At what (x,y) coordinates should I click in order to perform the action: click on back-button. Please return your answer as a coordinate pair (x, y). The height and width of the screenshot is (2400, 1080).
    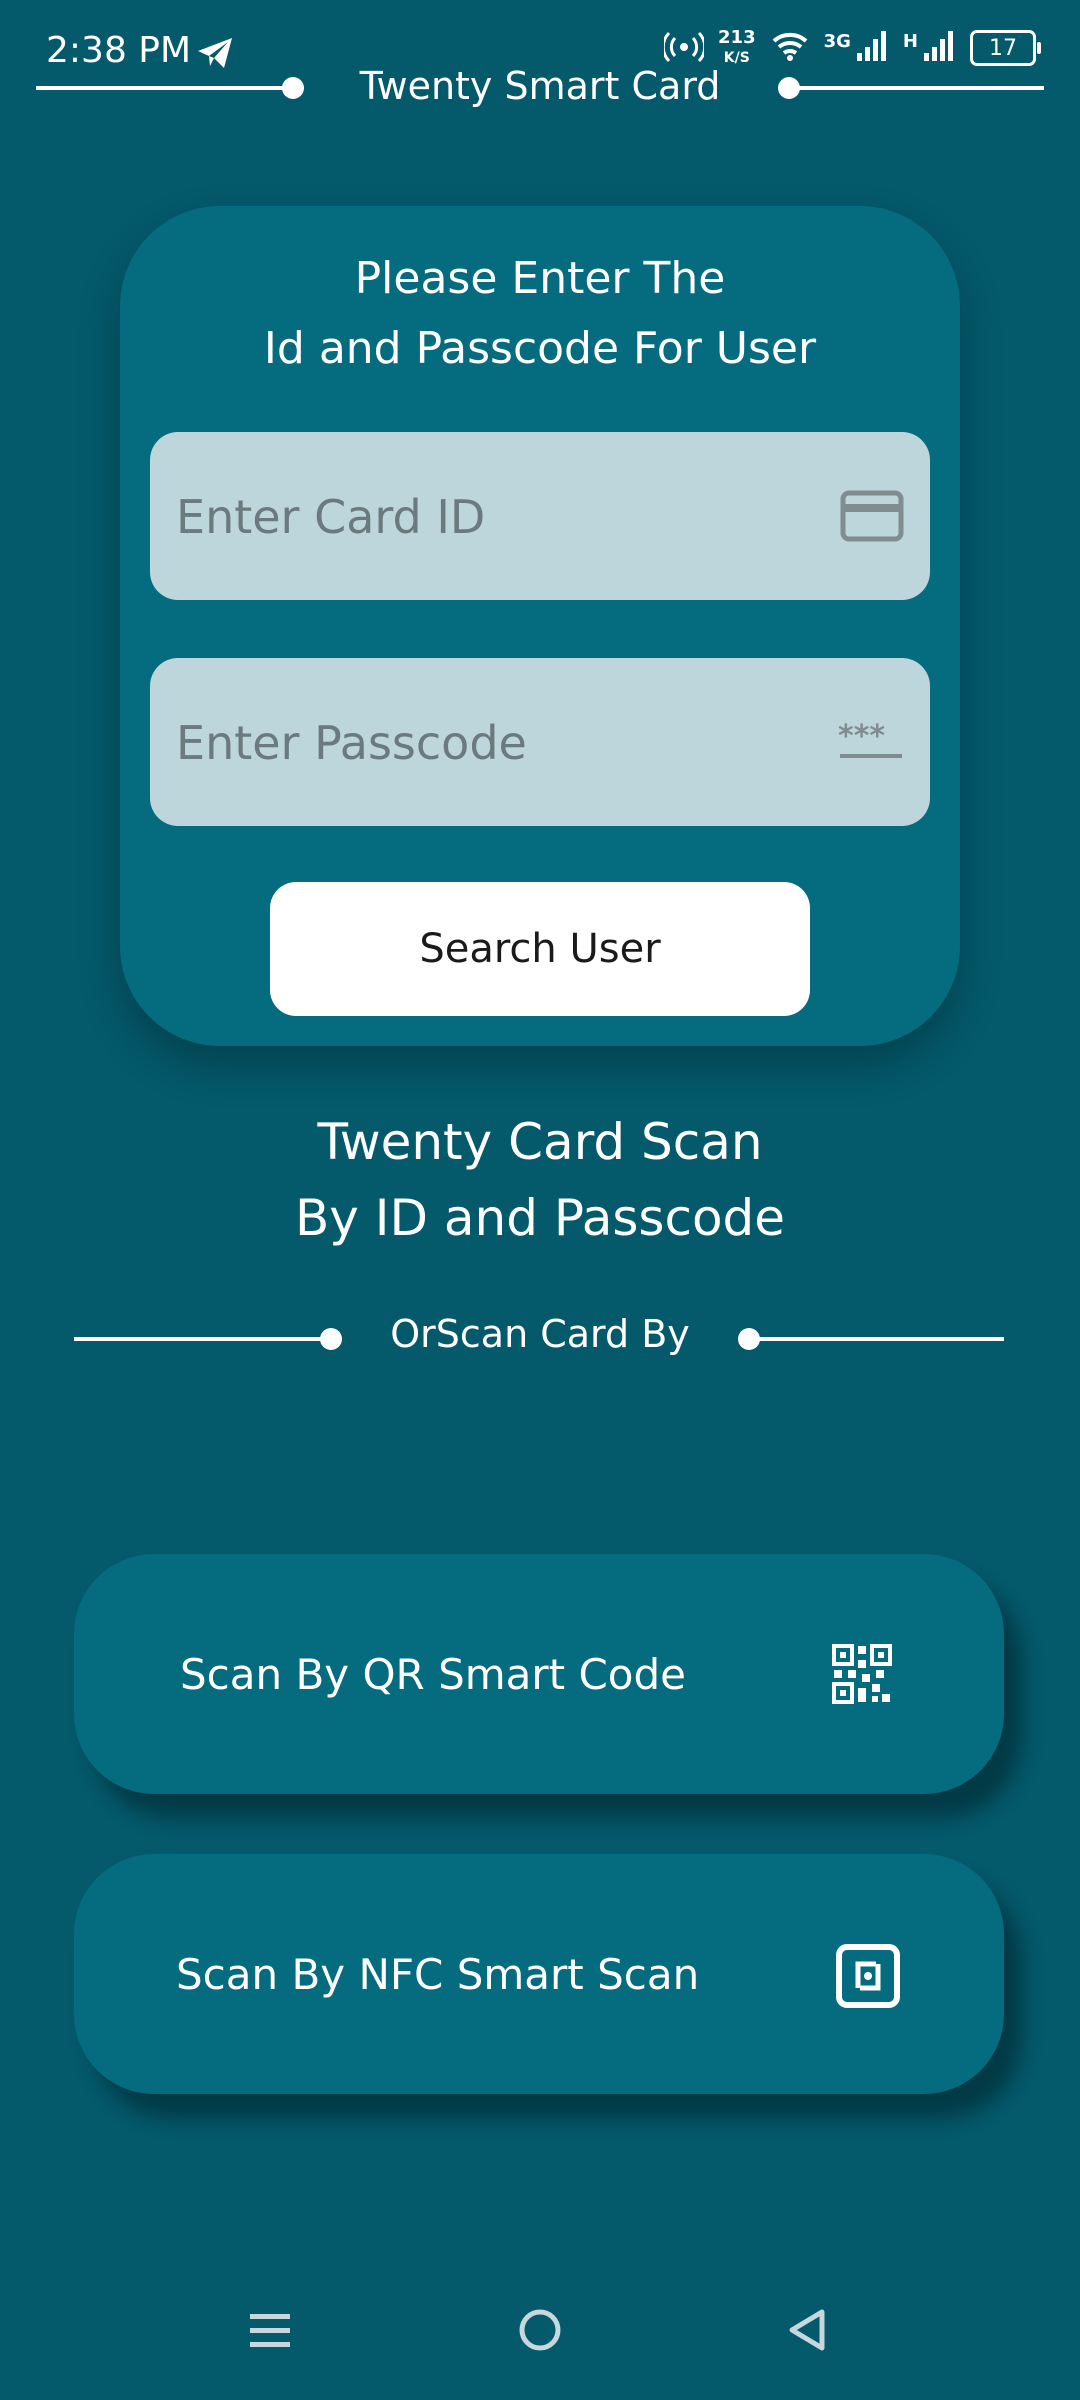
    Looking at the image, I should click on (808, 2332).